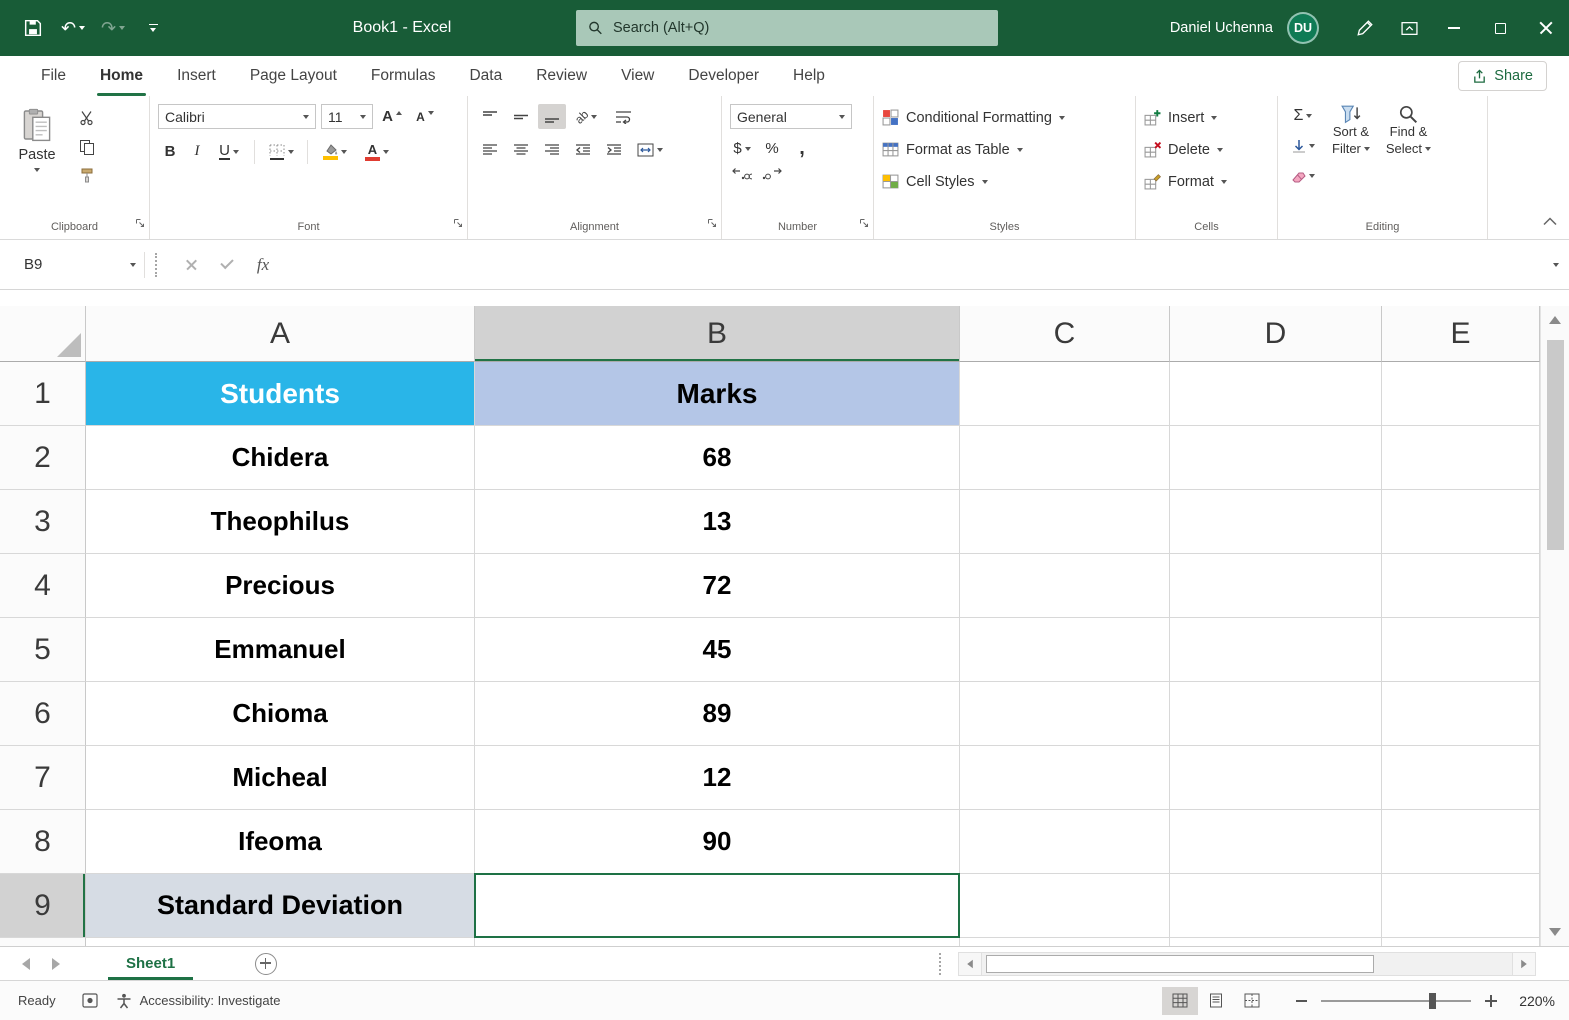 This screenshot has height=1020, width=1569. What do you see at coordinates (425, 116) in the screenshot?
I see `decrease-font-size-button: A` at bounding box center [425, 116].